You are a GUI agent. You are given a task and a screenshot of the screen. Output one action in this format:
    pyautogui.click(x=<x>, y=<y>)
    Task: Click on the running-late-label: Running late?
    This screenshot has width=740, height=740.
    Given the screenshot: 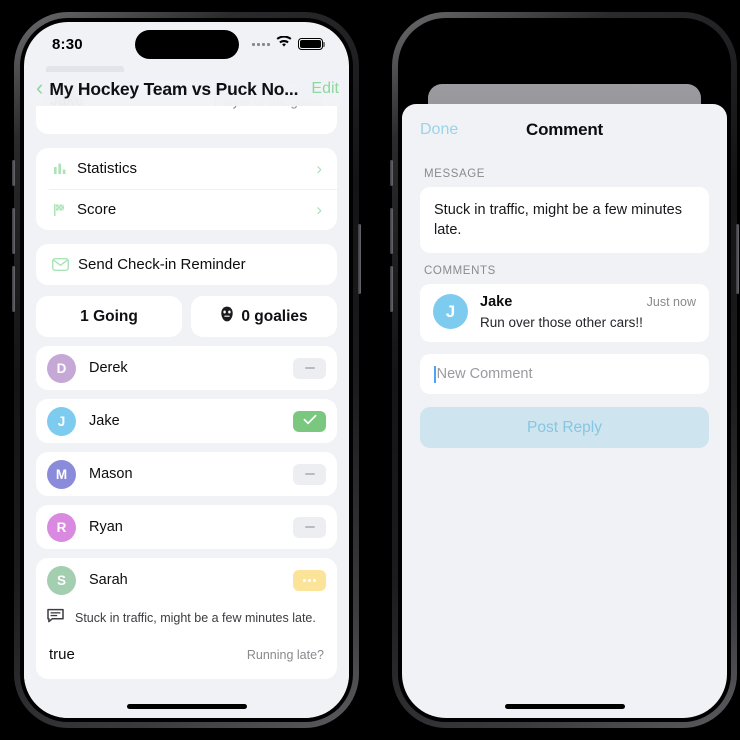 What is the action you would take?
    pyautogui.click(x=285, y=654)
    